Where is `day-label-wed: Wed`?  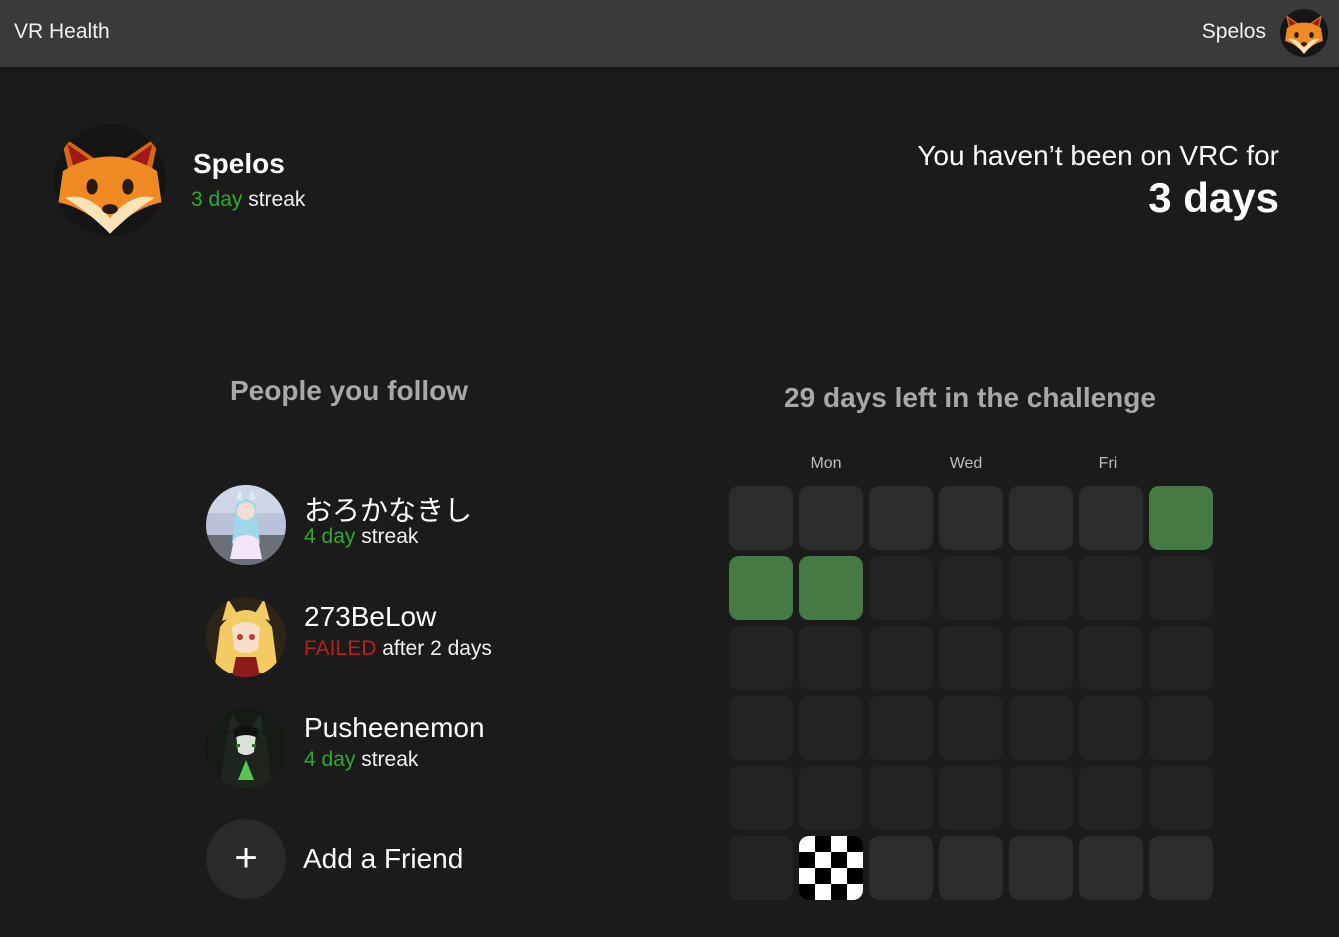 day-label-wed: Wed is located at coordinates (966, 463).